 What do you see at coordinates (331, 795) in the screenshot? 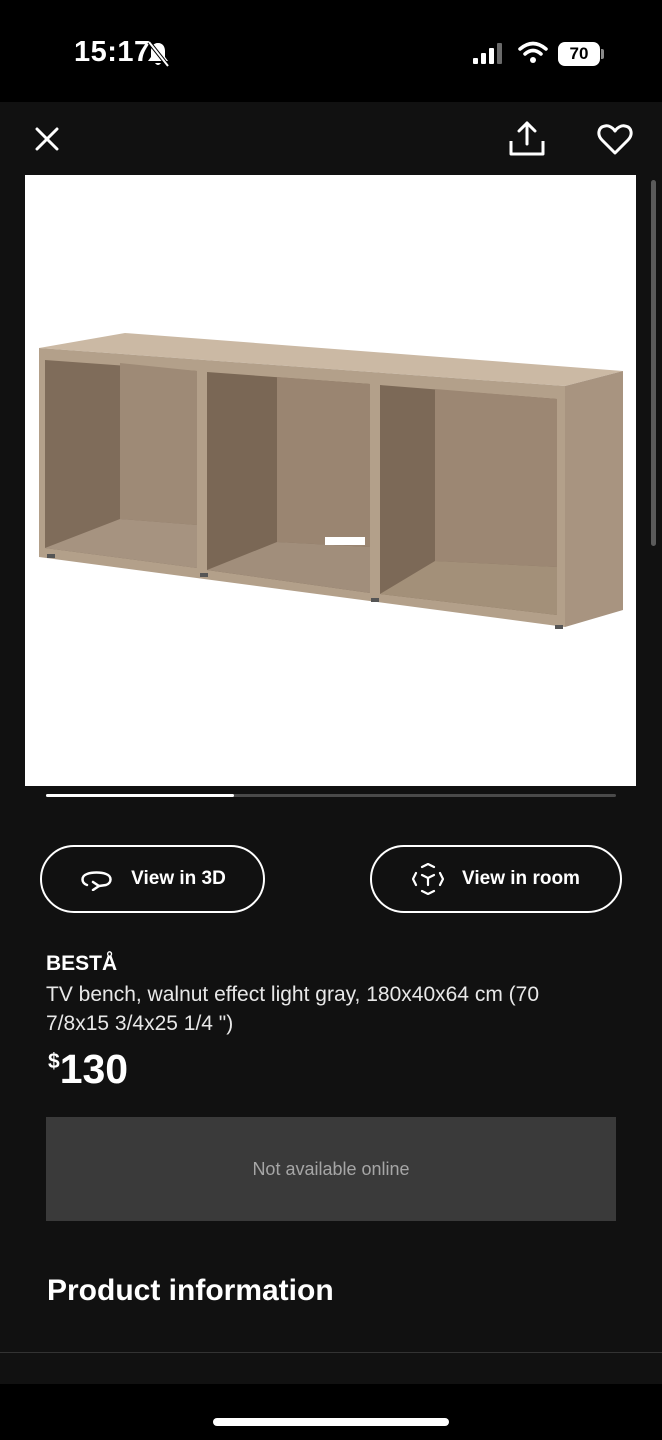
I see `carousel-track` at bounding box center [331, 795].